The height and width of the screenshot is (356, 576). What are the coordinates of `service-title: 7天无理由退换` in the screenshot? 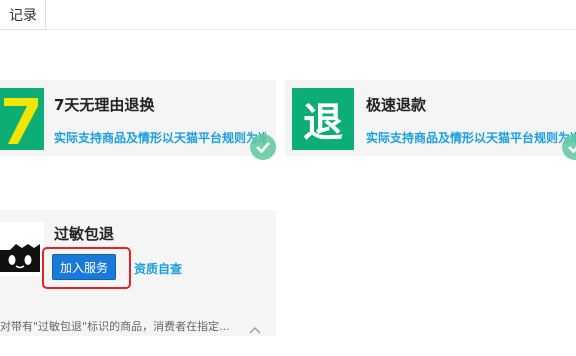 It's located at (104, 105).